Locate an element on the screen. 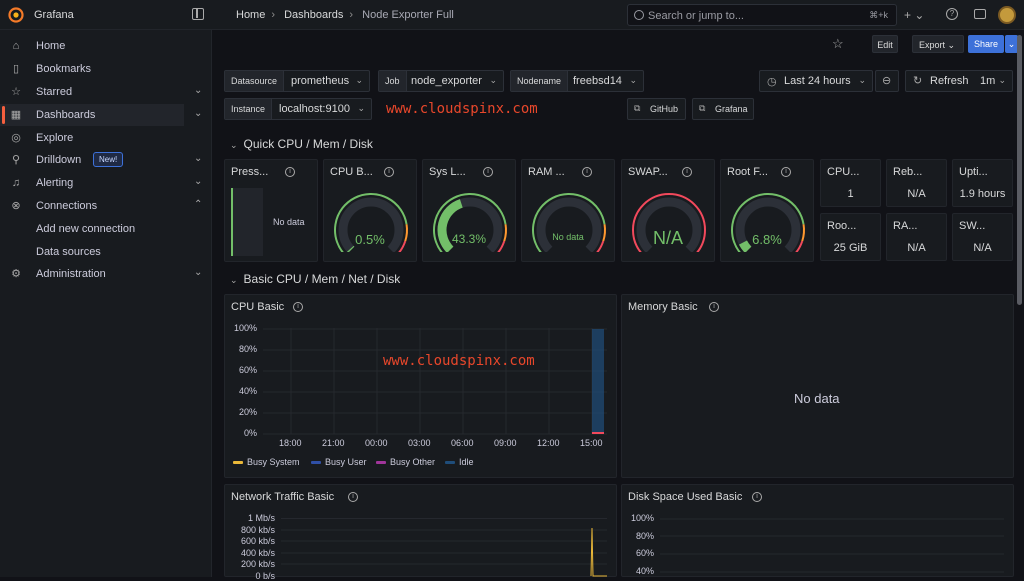 The height and width of the screenshot is (581, 1024). gauge-value: 6.8% is located at coordinates (767, 239).